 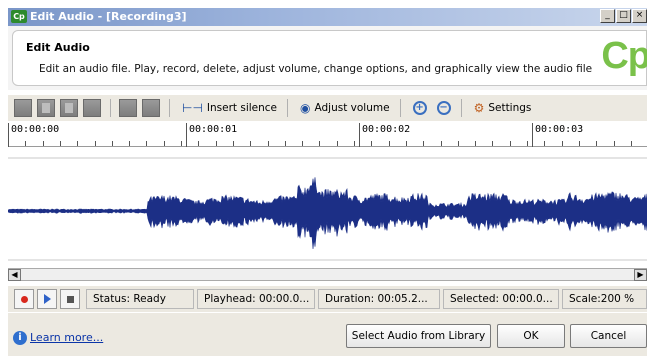 I want to click on play-button, so click(x=47, y=299).